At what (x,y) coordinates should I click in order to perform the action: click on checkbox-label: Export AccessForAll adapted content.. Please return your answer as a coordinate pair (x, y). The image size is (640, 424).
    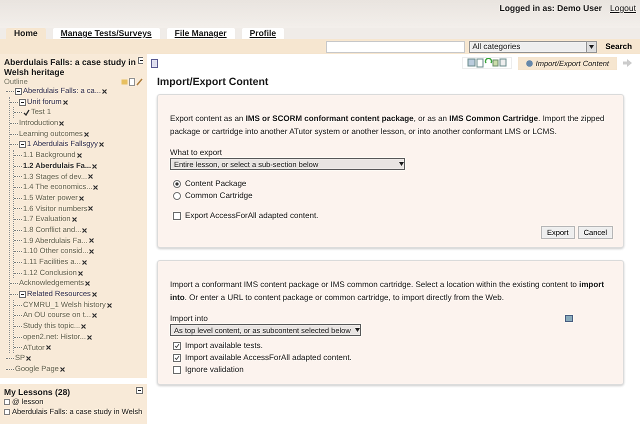
    Looking at the image, I should click on (251, 216).